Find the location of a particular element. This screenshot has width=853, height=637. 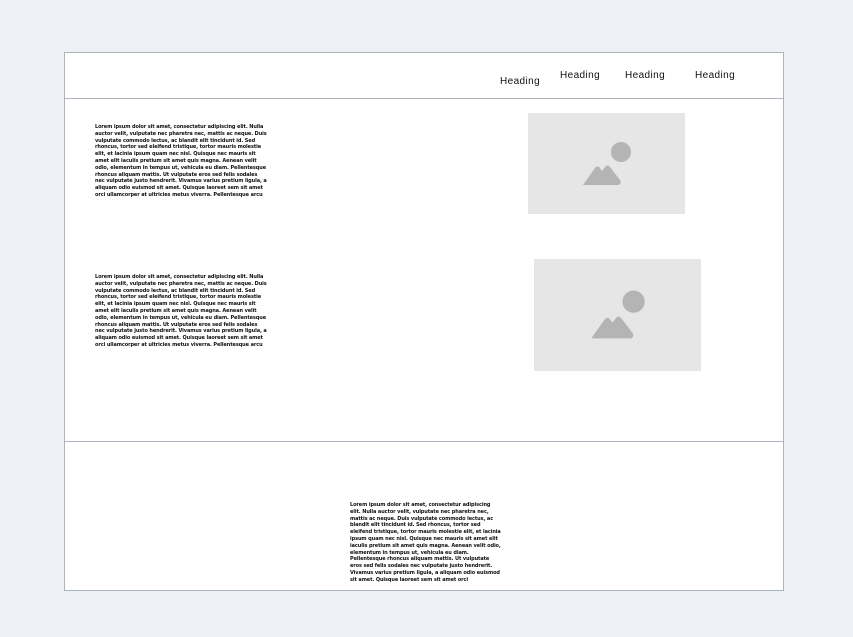

nav-heading-3: Heading is located at coordinates (645, 76).